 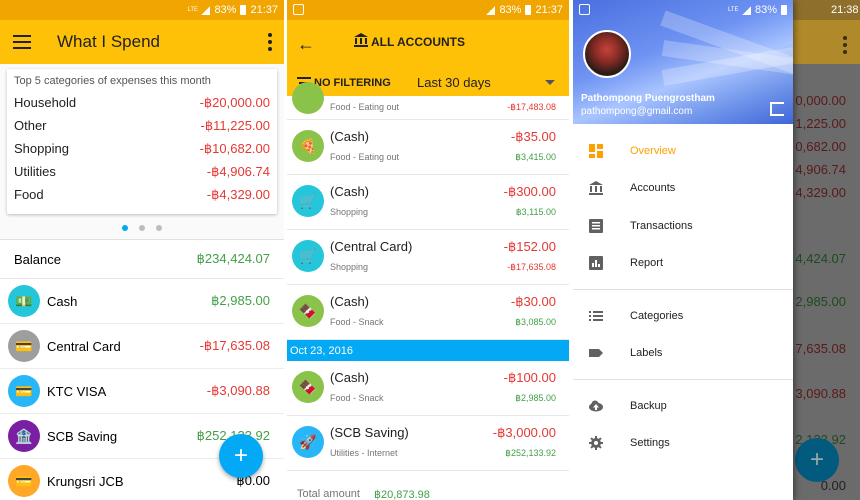 I want to click on hamburger-menu-icon, so click(x=22, y=42).